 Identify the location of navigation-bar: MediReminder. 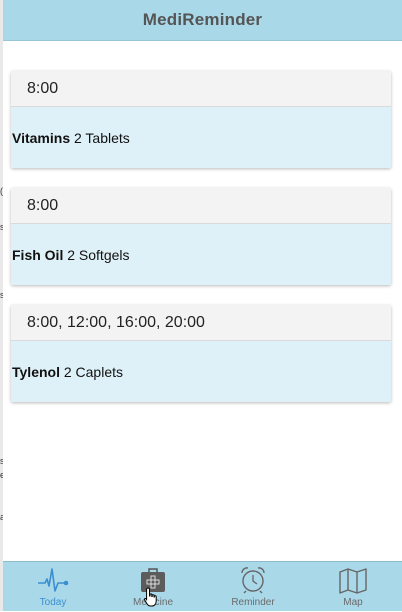
(202, 20).